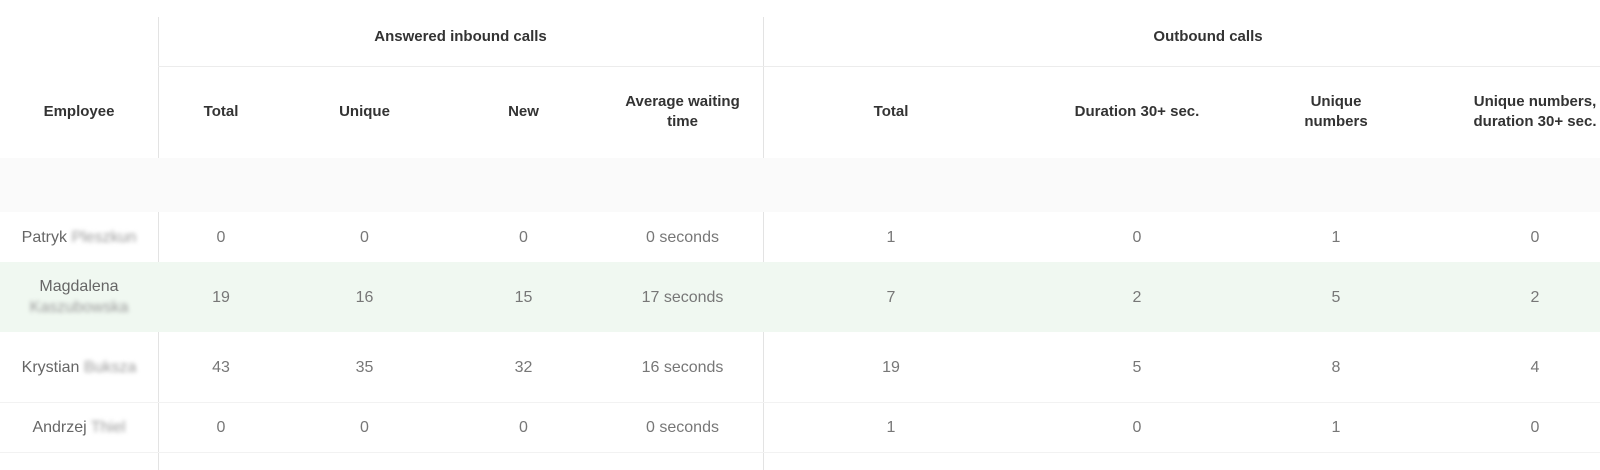 This screenshot has width=1600, height=470. What do you see at coordinates (523, 367) in the screenshot?
I see `cell-inbound-new: 32` at bounding box center [523, 367].